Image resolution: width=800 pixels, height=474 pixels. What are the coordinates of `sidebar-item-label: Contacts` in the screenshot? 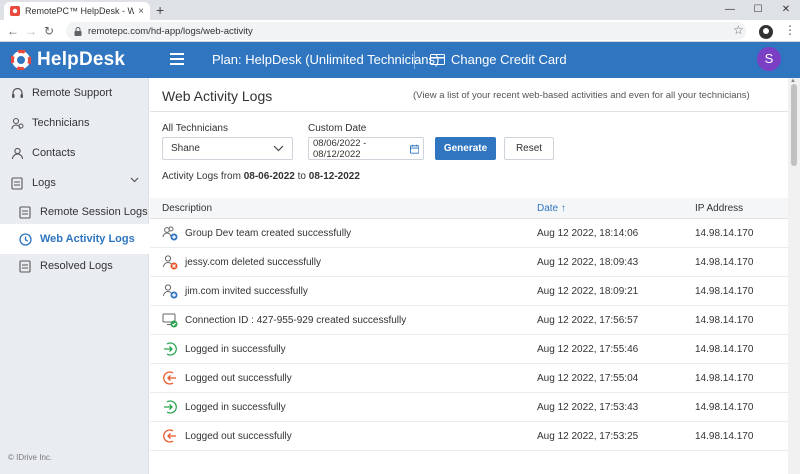 It's located at (54, 153).